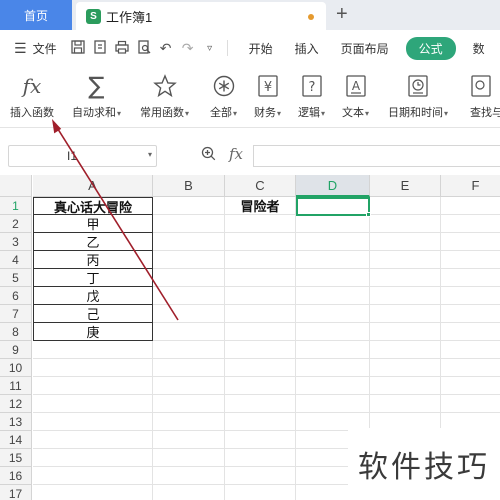 The height and width of the screenshot is (500, 500). Describe the element at coordinates (470, 350) in the screenshot. I see `cell-f9` at that location.